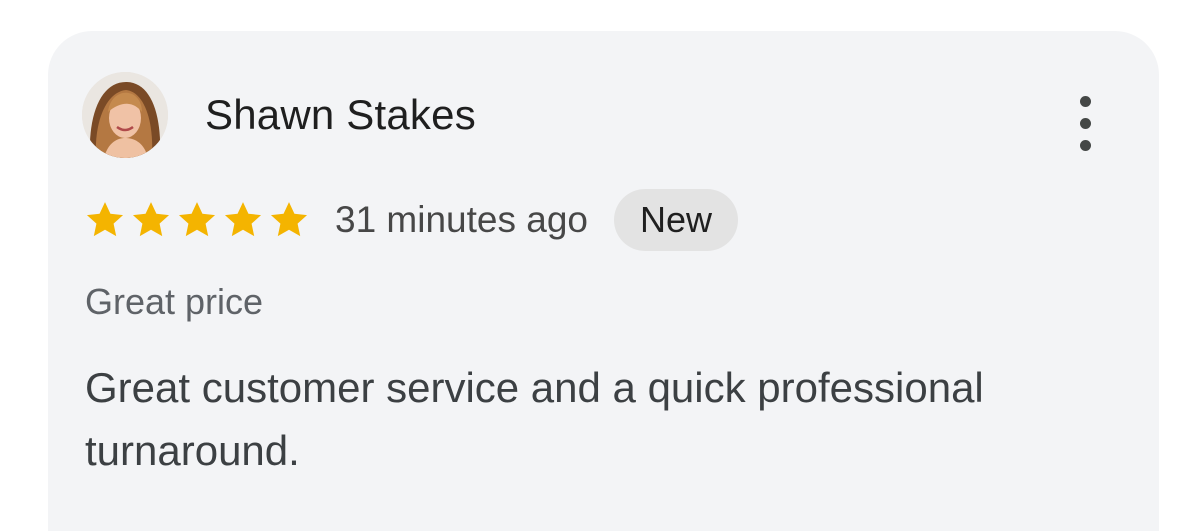 The width and height of the screenshot is (1177, 531). What do you see at coordinates (1086, 123) in the screenshot?
I see `more-options-button` at bounding box center [1086, 123].